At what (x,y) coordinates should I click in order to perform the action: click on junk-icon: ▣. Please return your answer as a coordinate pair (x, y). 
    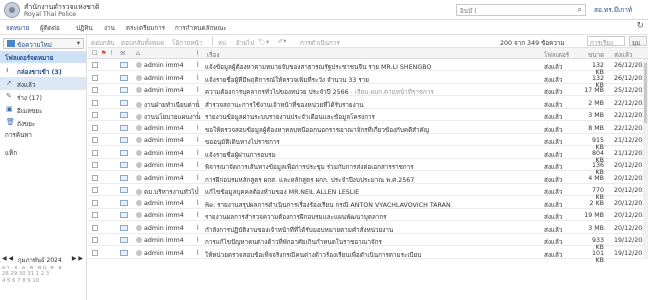
    Looking at the image, I should click on (9, 109).